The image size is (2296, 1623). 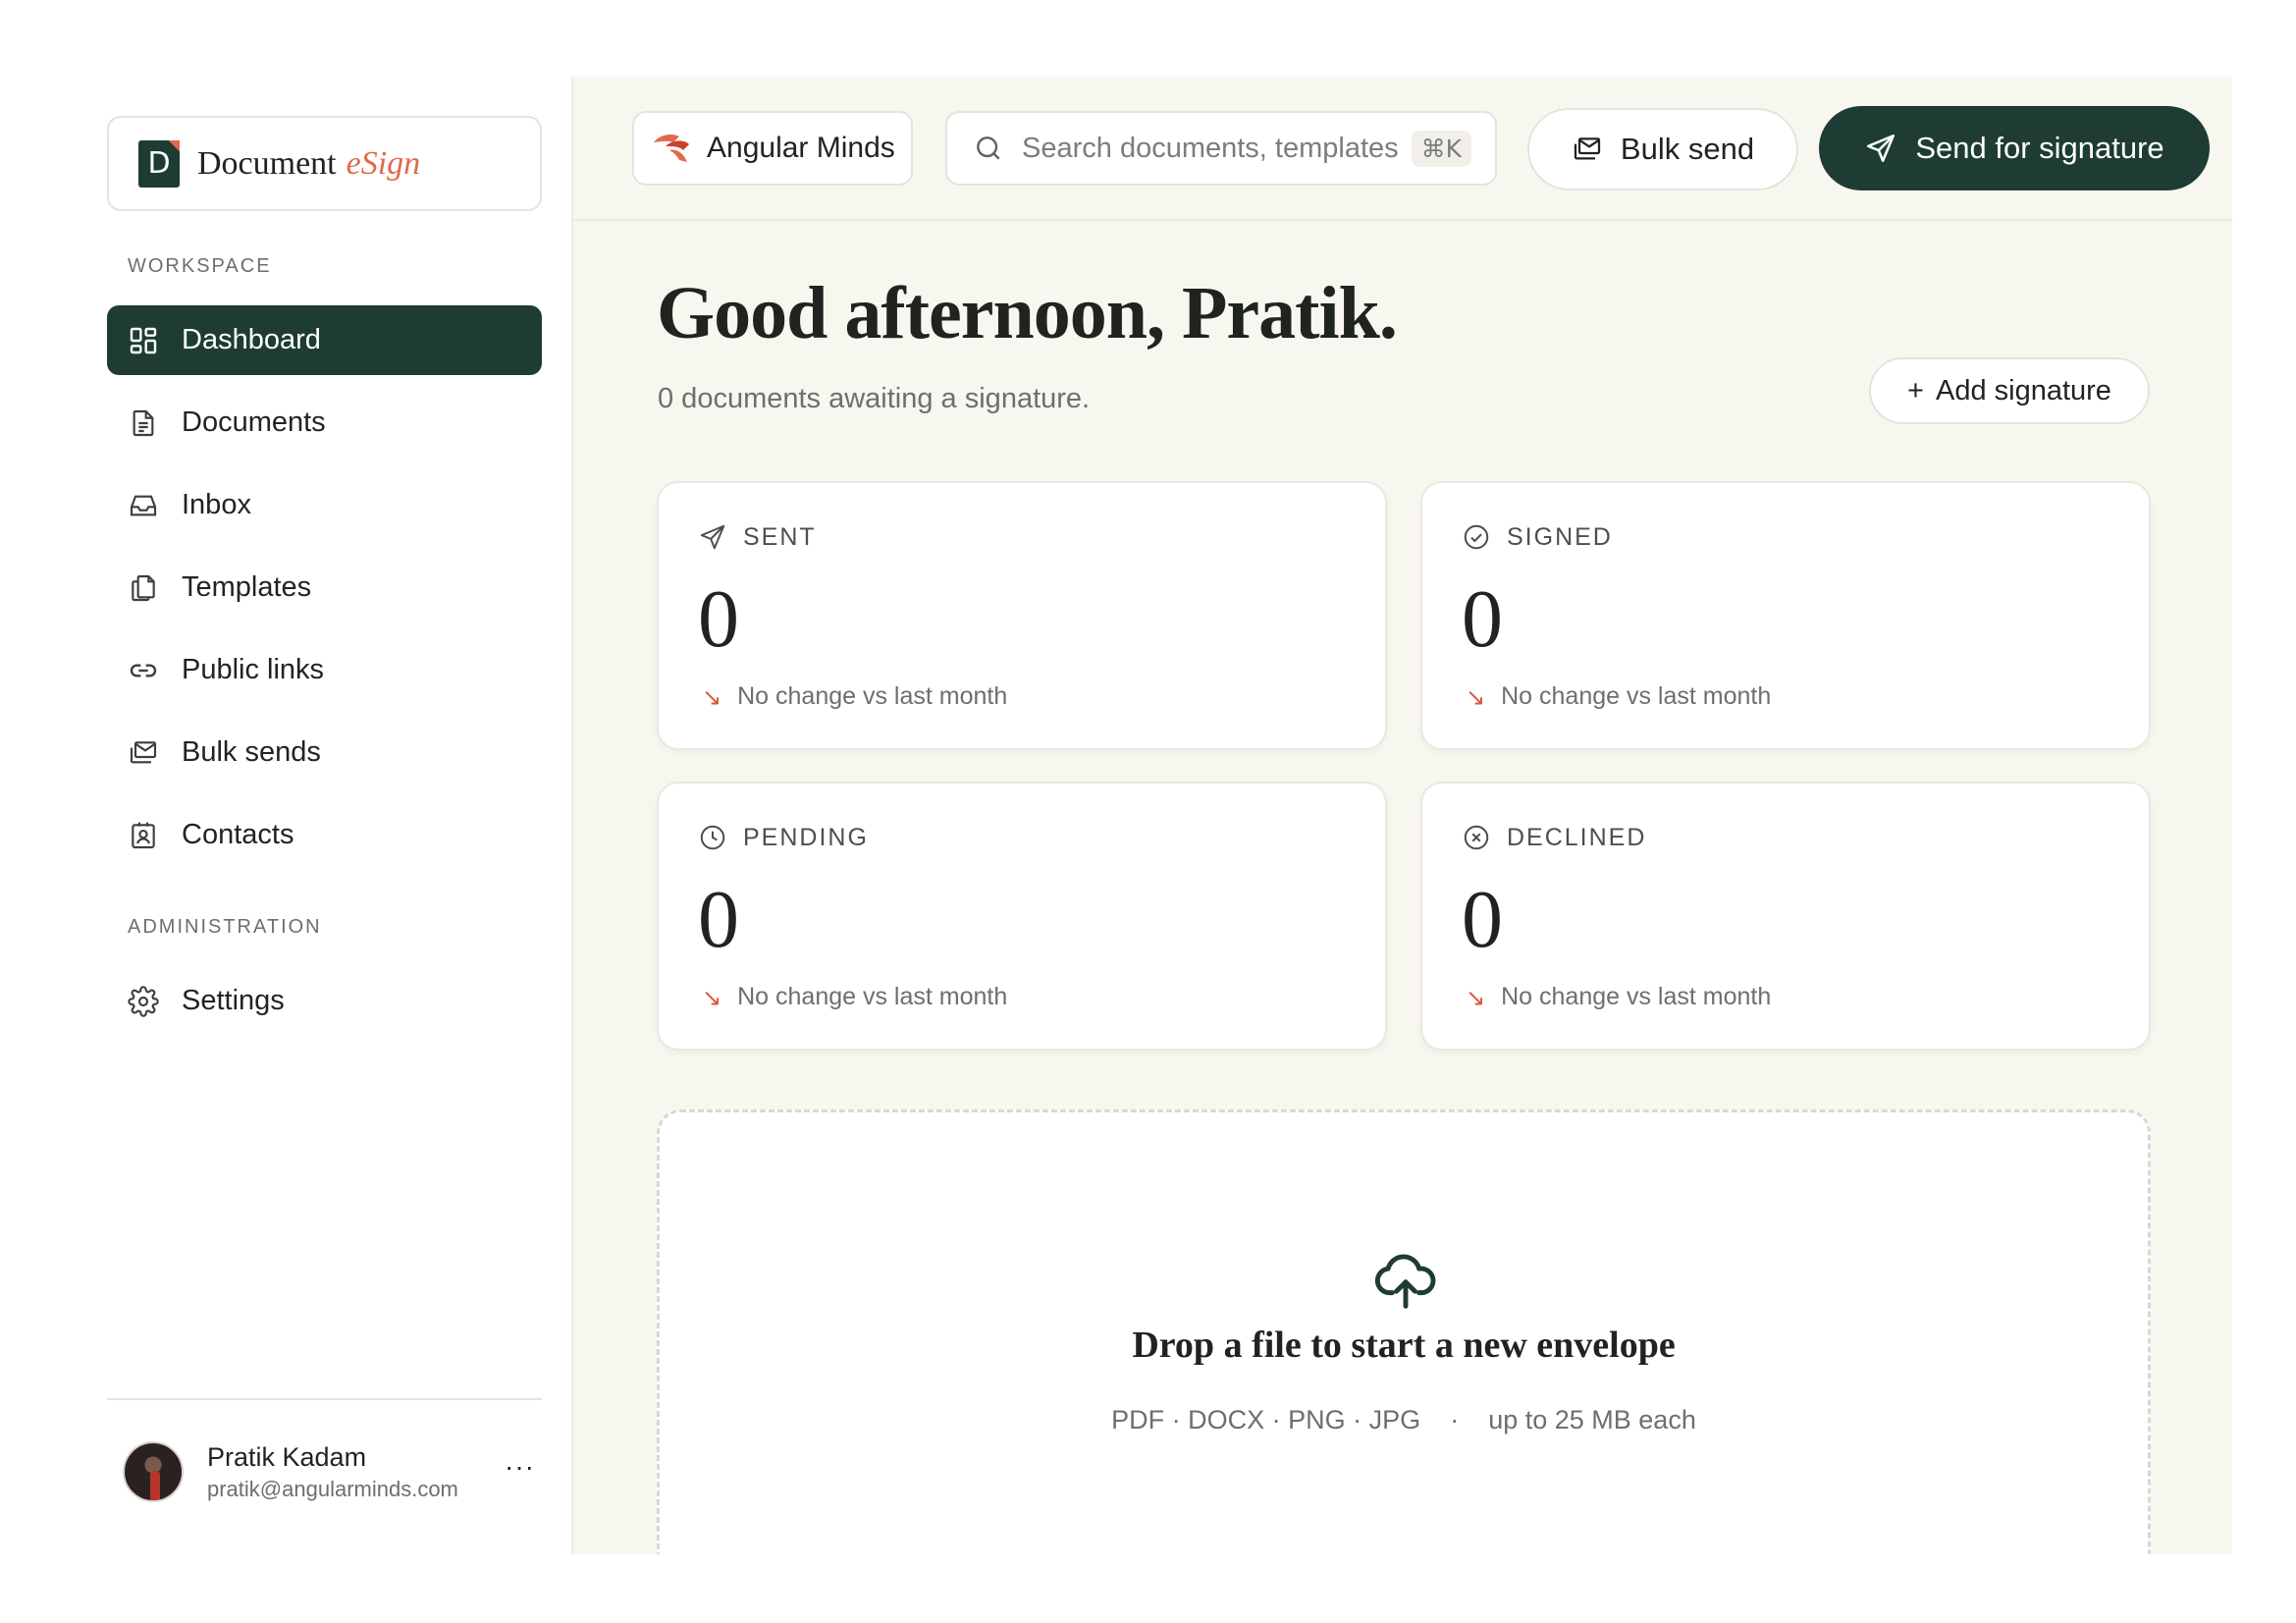 What do you see at coordinates (251, 752) in the screenshot?
I see `sidebar-item-label: Bulk sends` at bounding box center [251, 752].